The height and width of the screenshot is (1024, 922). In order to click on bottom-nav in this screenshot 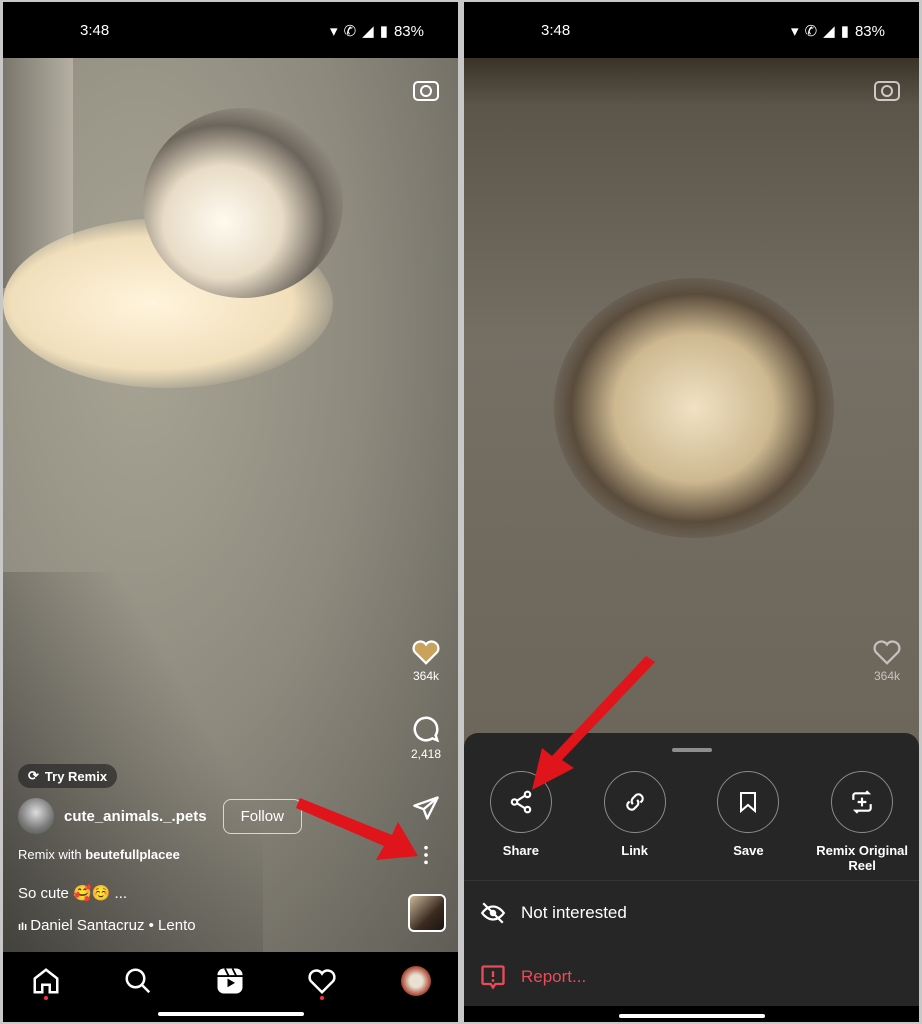, I will do `click(230, 987)`.